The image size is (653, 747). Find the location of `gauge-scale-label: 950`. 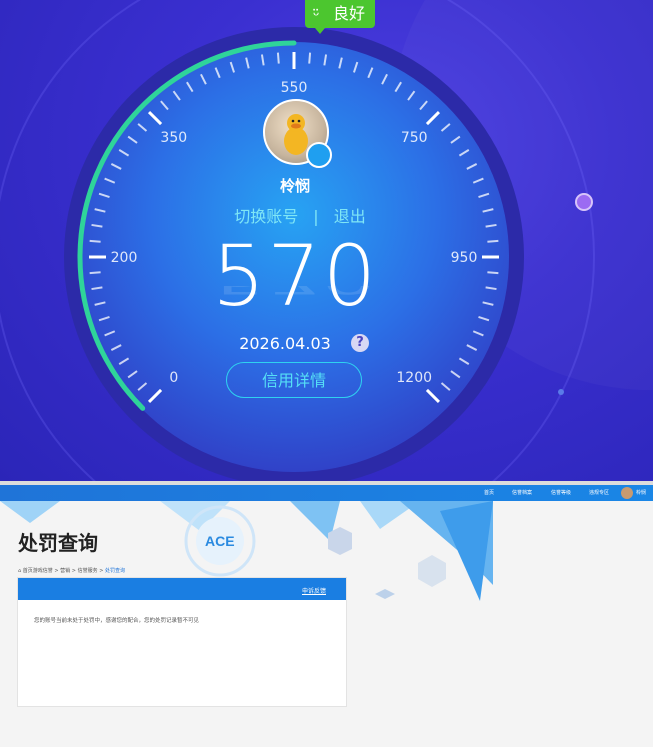

gauge-scale-label: 950 is located at coordinates (464, 258).